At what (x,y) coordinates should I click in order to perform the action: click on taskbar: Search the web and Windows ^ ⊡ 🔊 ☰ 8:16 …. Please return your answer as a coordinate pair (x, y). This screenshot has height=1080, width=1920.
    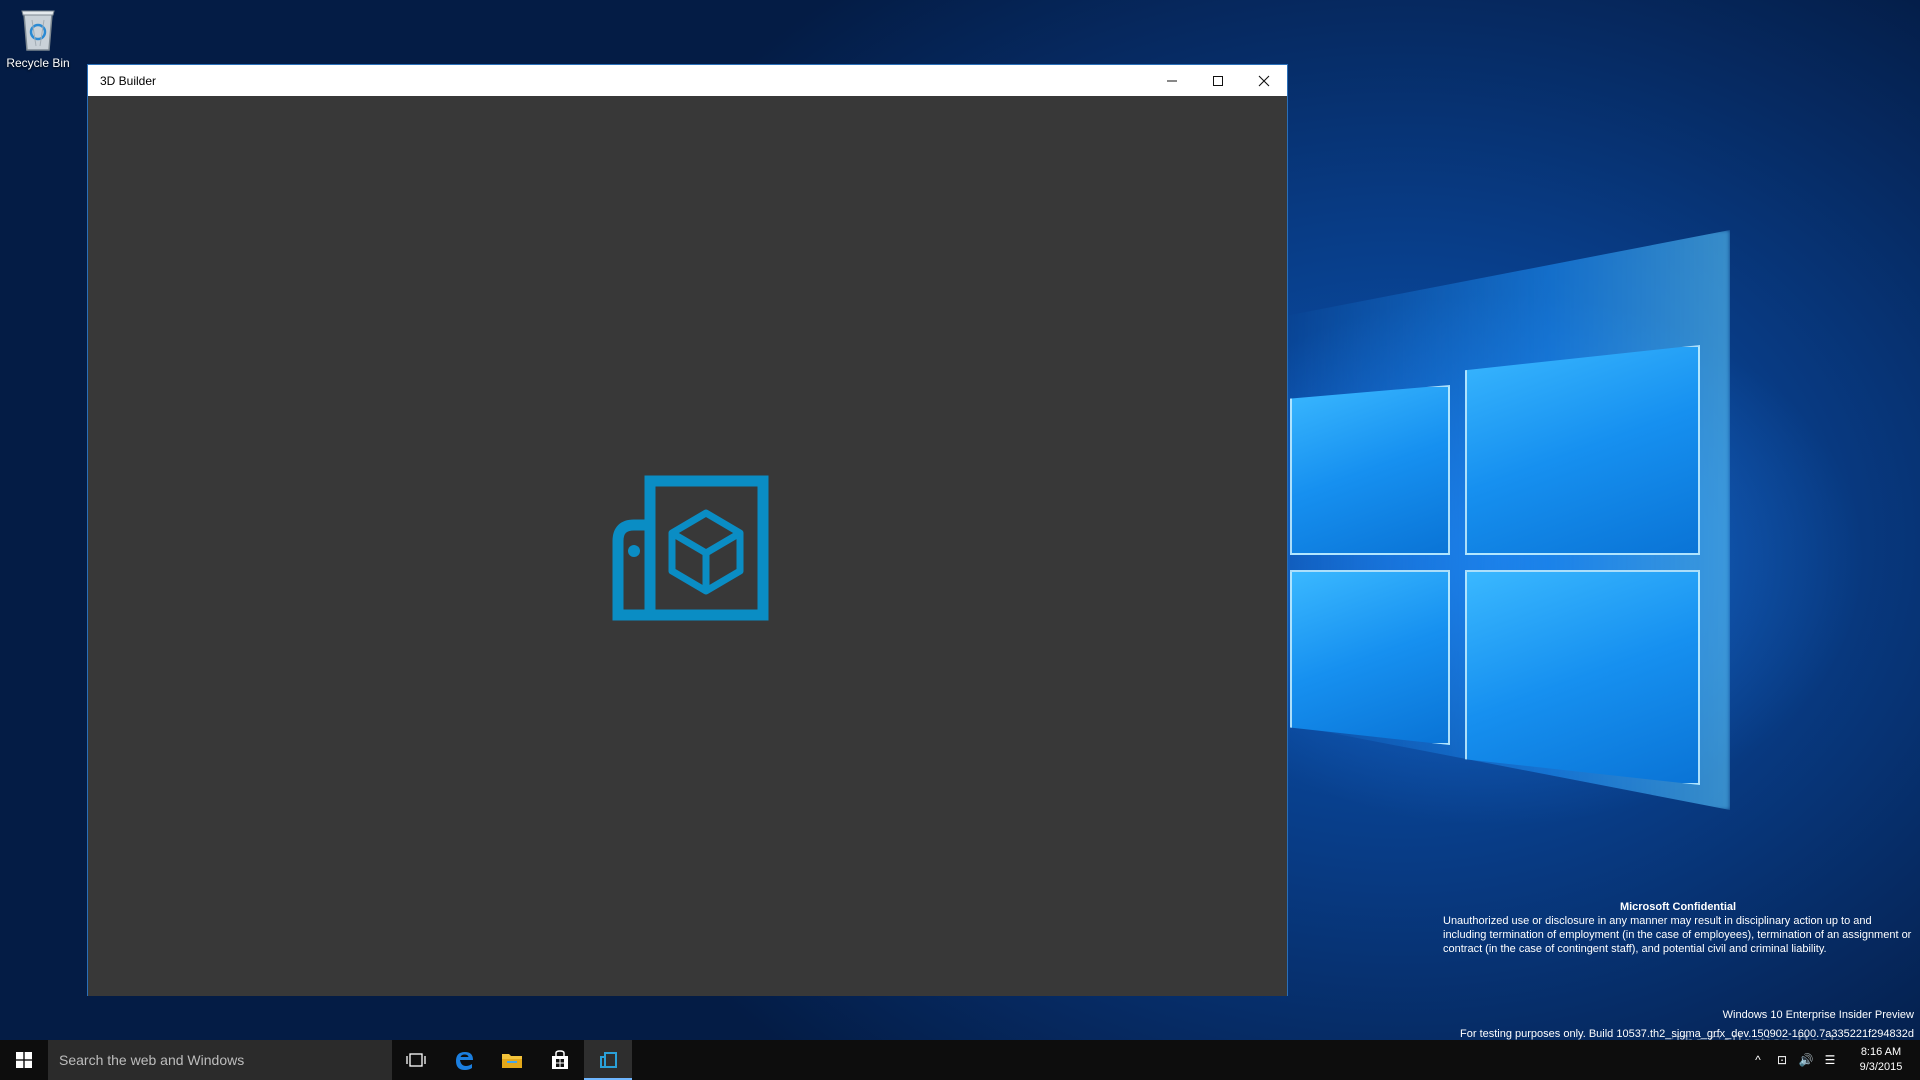
    Looking at the image, I should click on (960, 1060).